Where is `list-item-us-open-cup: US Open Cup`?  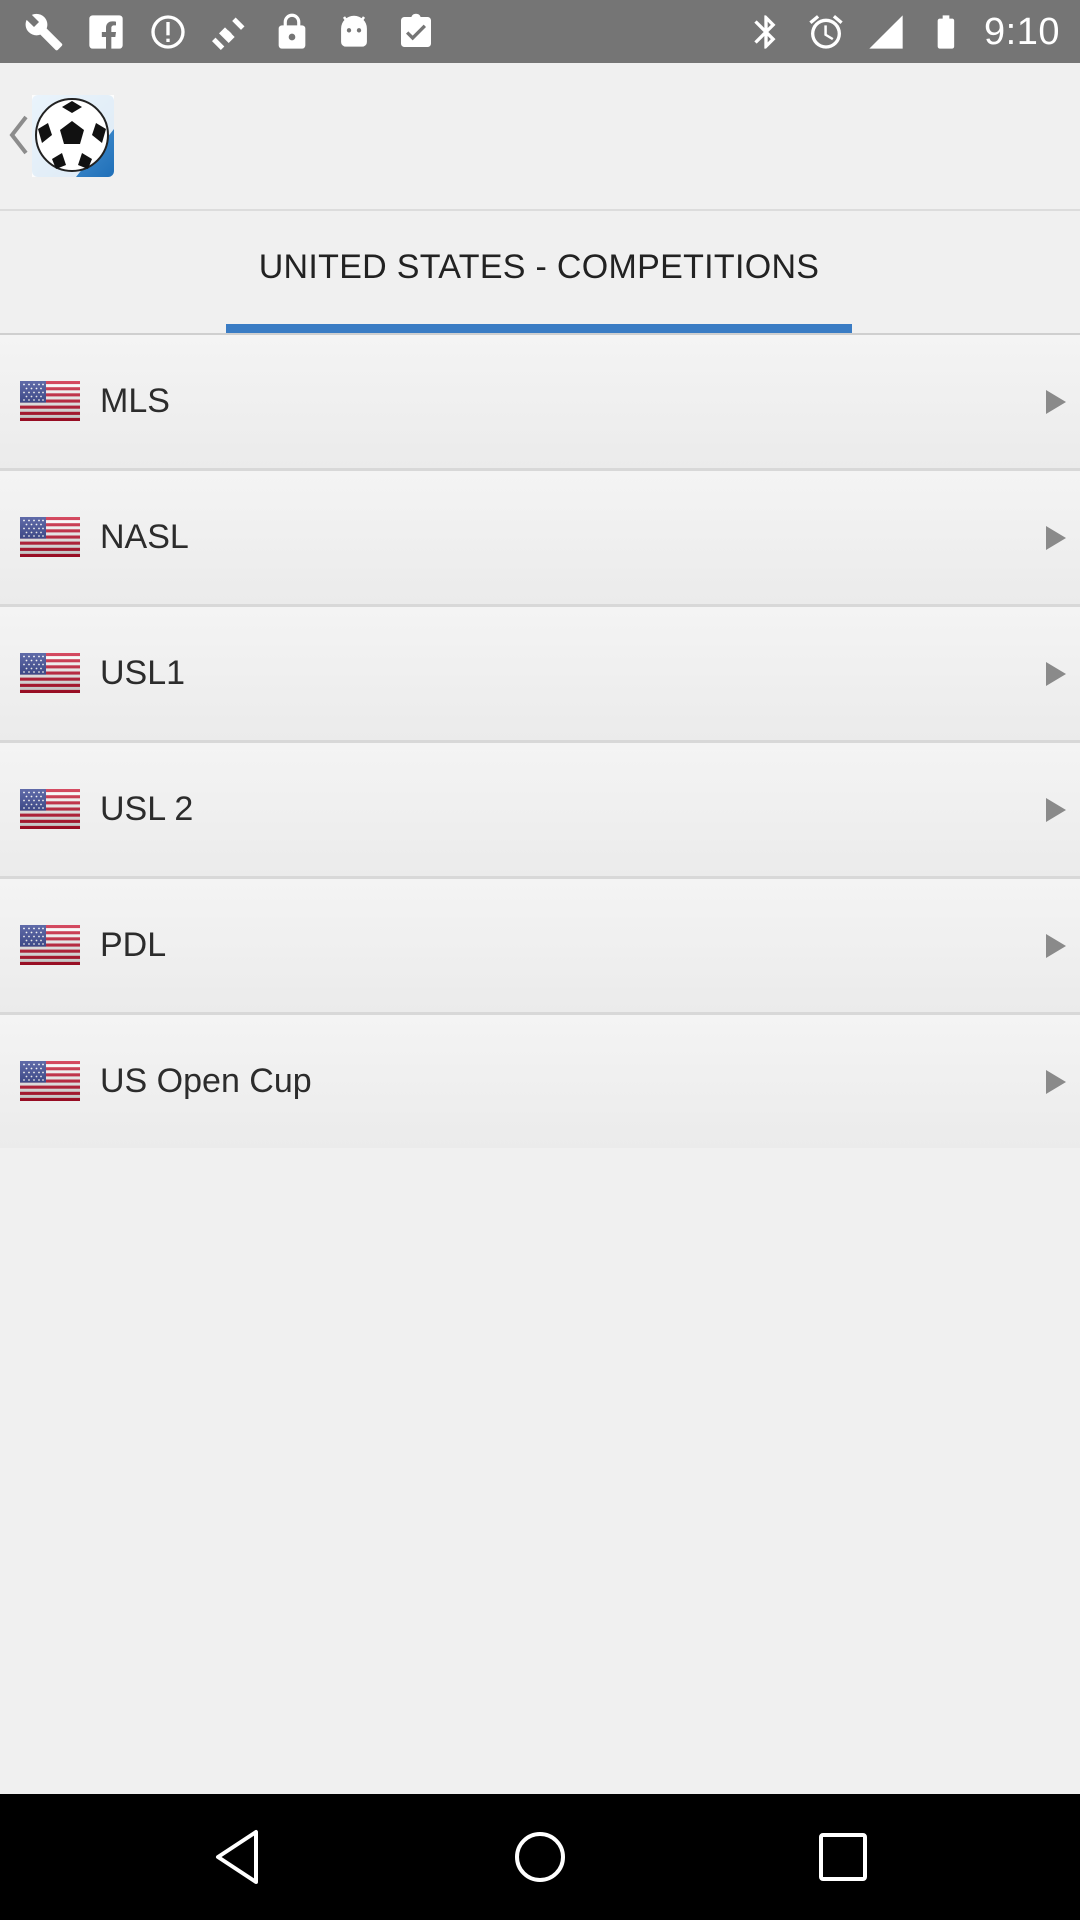
list-item-us-open-cup: US Open Cup is located at coordinates (540, 1081).